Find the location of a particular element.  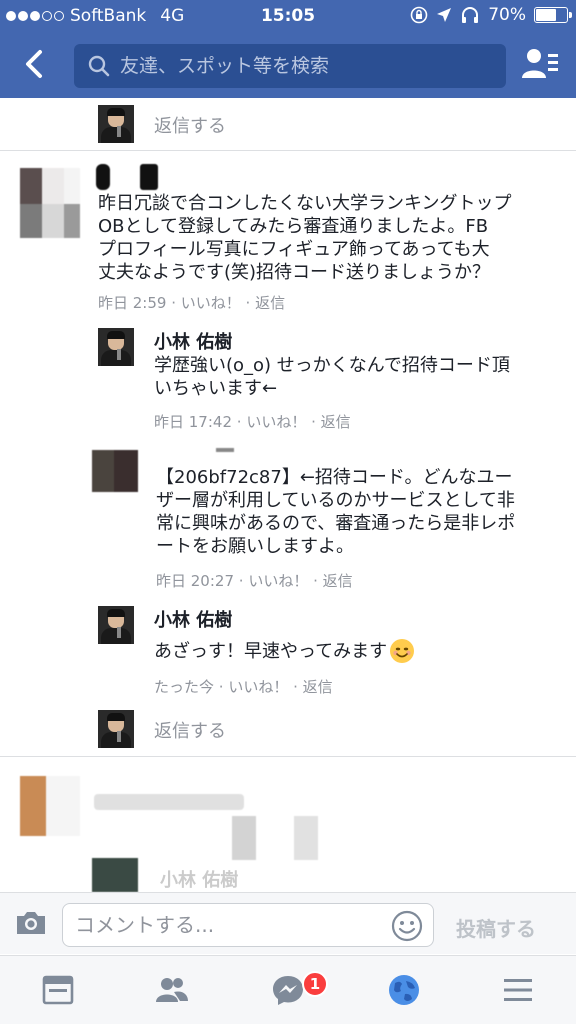

search-input is located at coordinates (310, 66).